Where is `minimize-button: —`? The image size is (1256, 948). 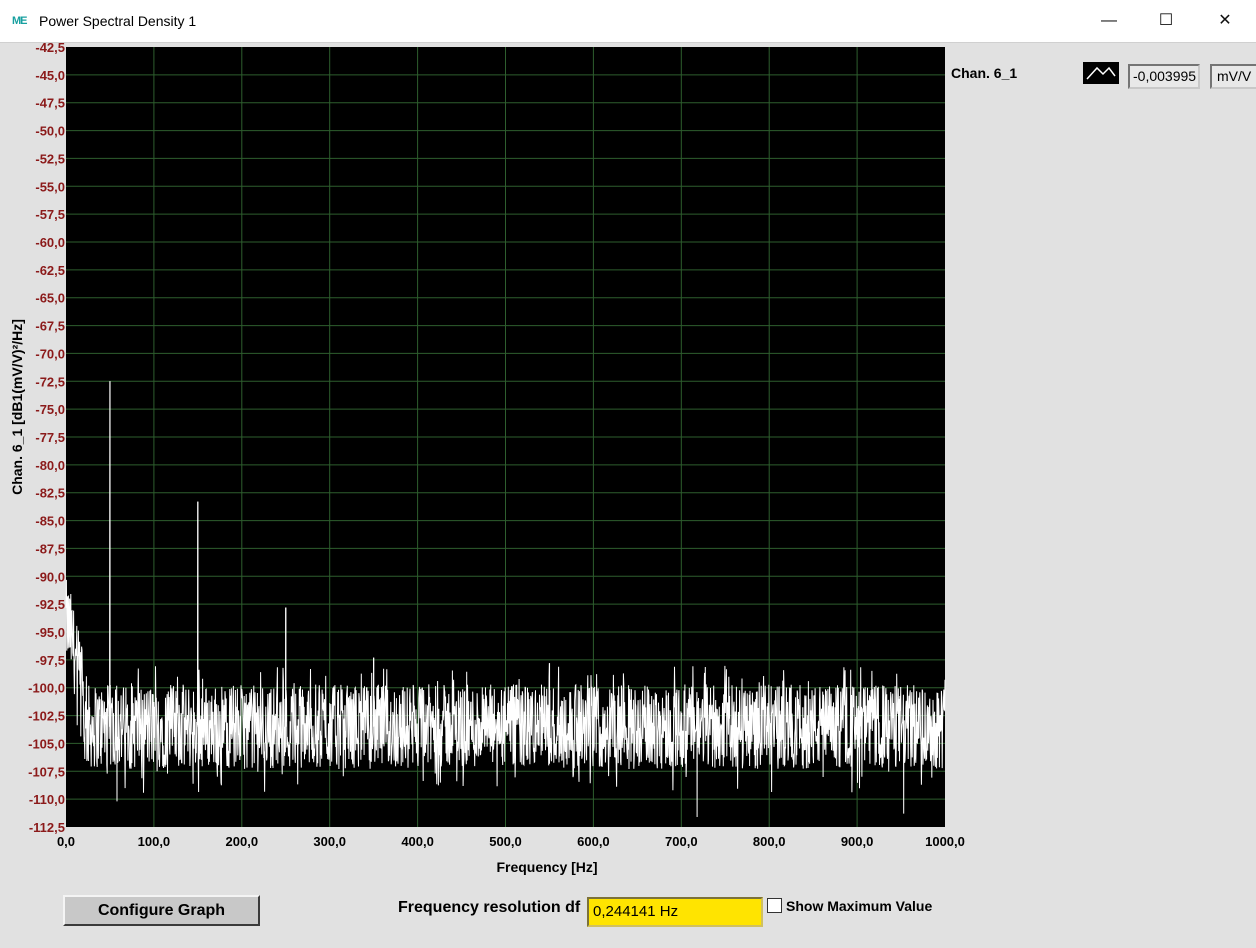 minimize-button: — is located at coordinates (1109, 21).